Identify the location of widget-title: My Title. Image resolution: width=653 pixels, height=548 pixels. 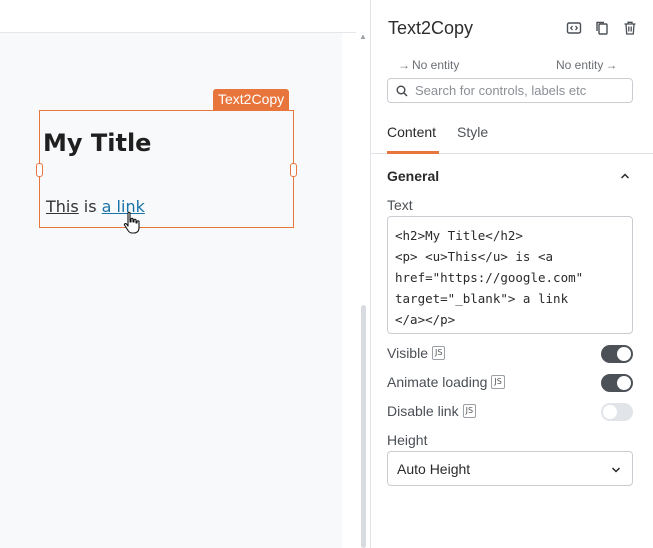
(97, 143).